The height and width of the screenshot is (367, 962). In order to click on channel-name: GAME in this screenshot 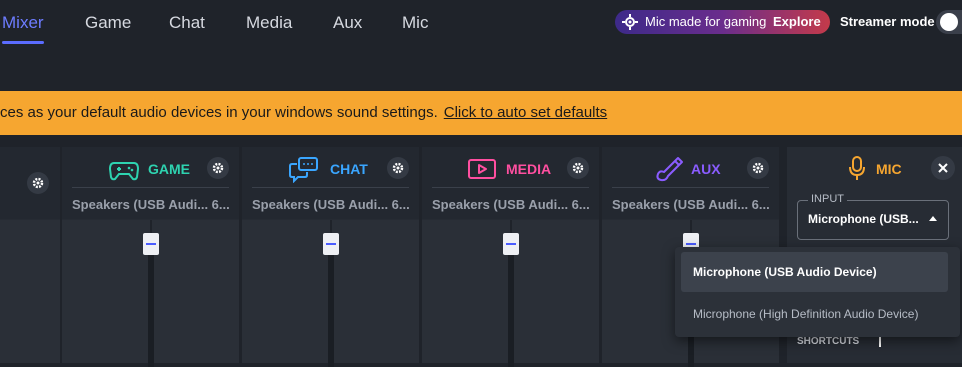, I will do `click(169, 169)`.